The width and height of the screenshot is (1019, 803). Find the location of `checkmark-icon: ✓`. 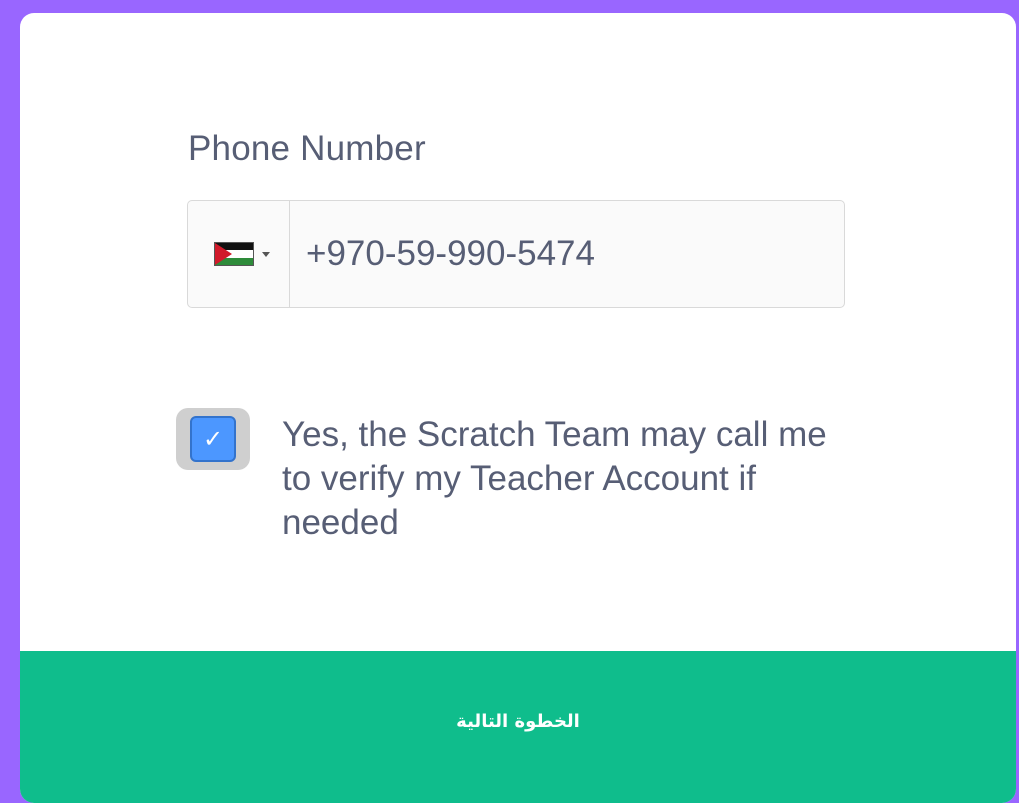

checkmark-icon: ✓ is located at coordinates (213, 439).